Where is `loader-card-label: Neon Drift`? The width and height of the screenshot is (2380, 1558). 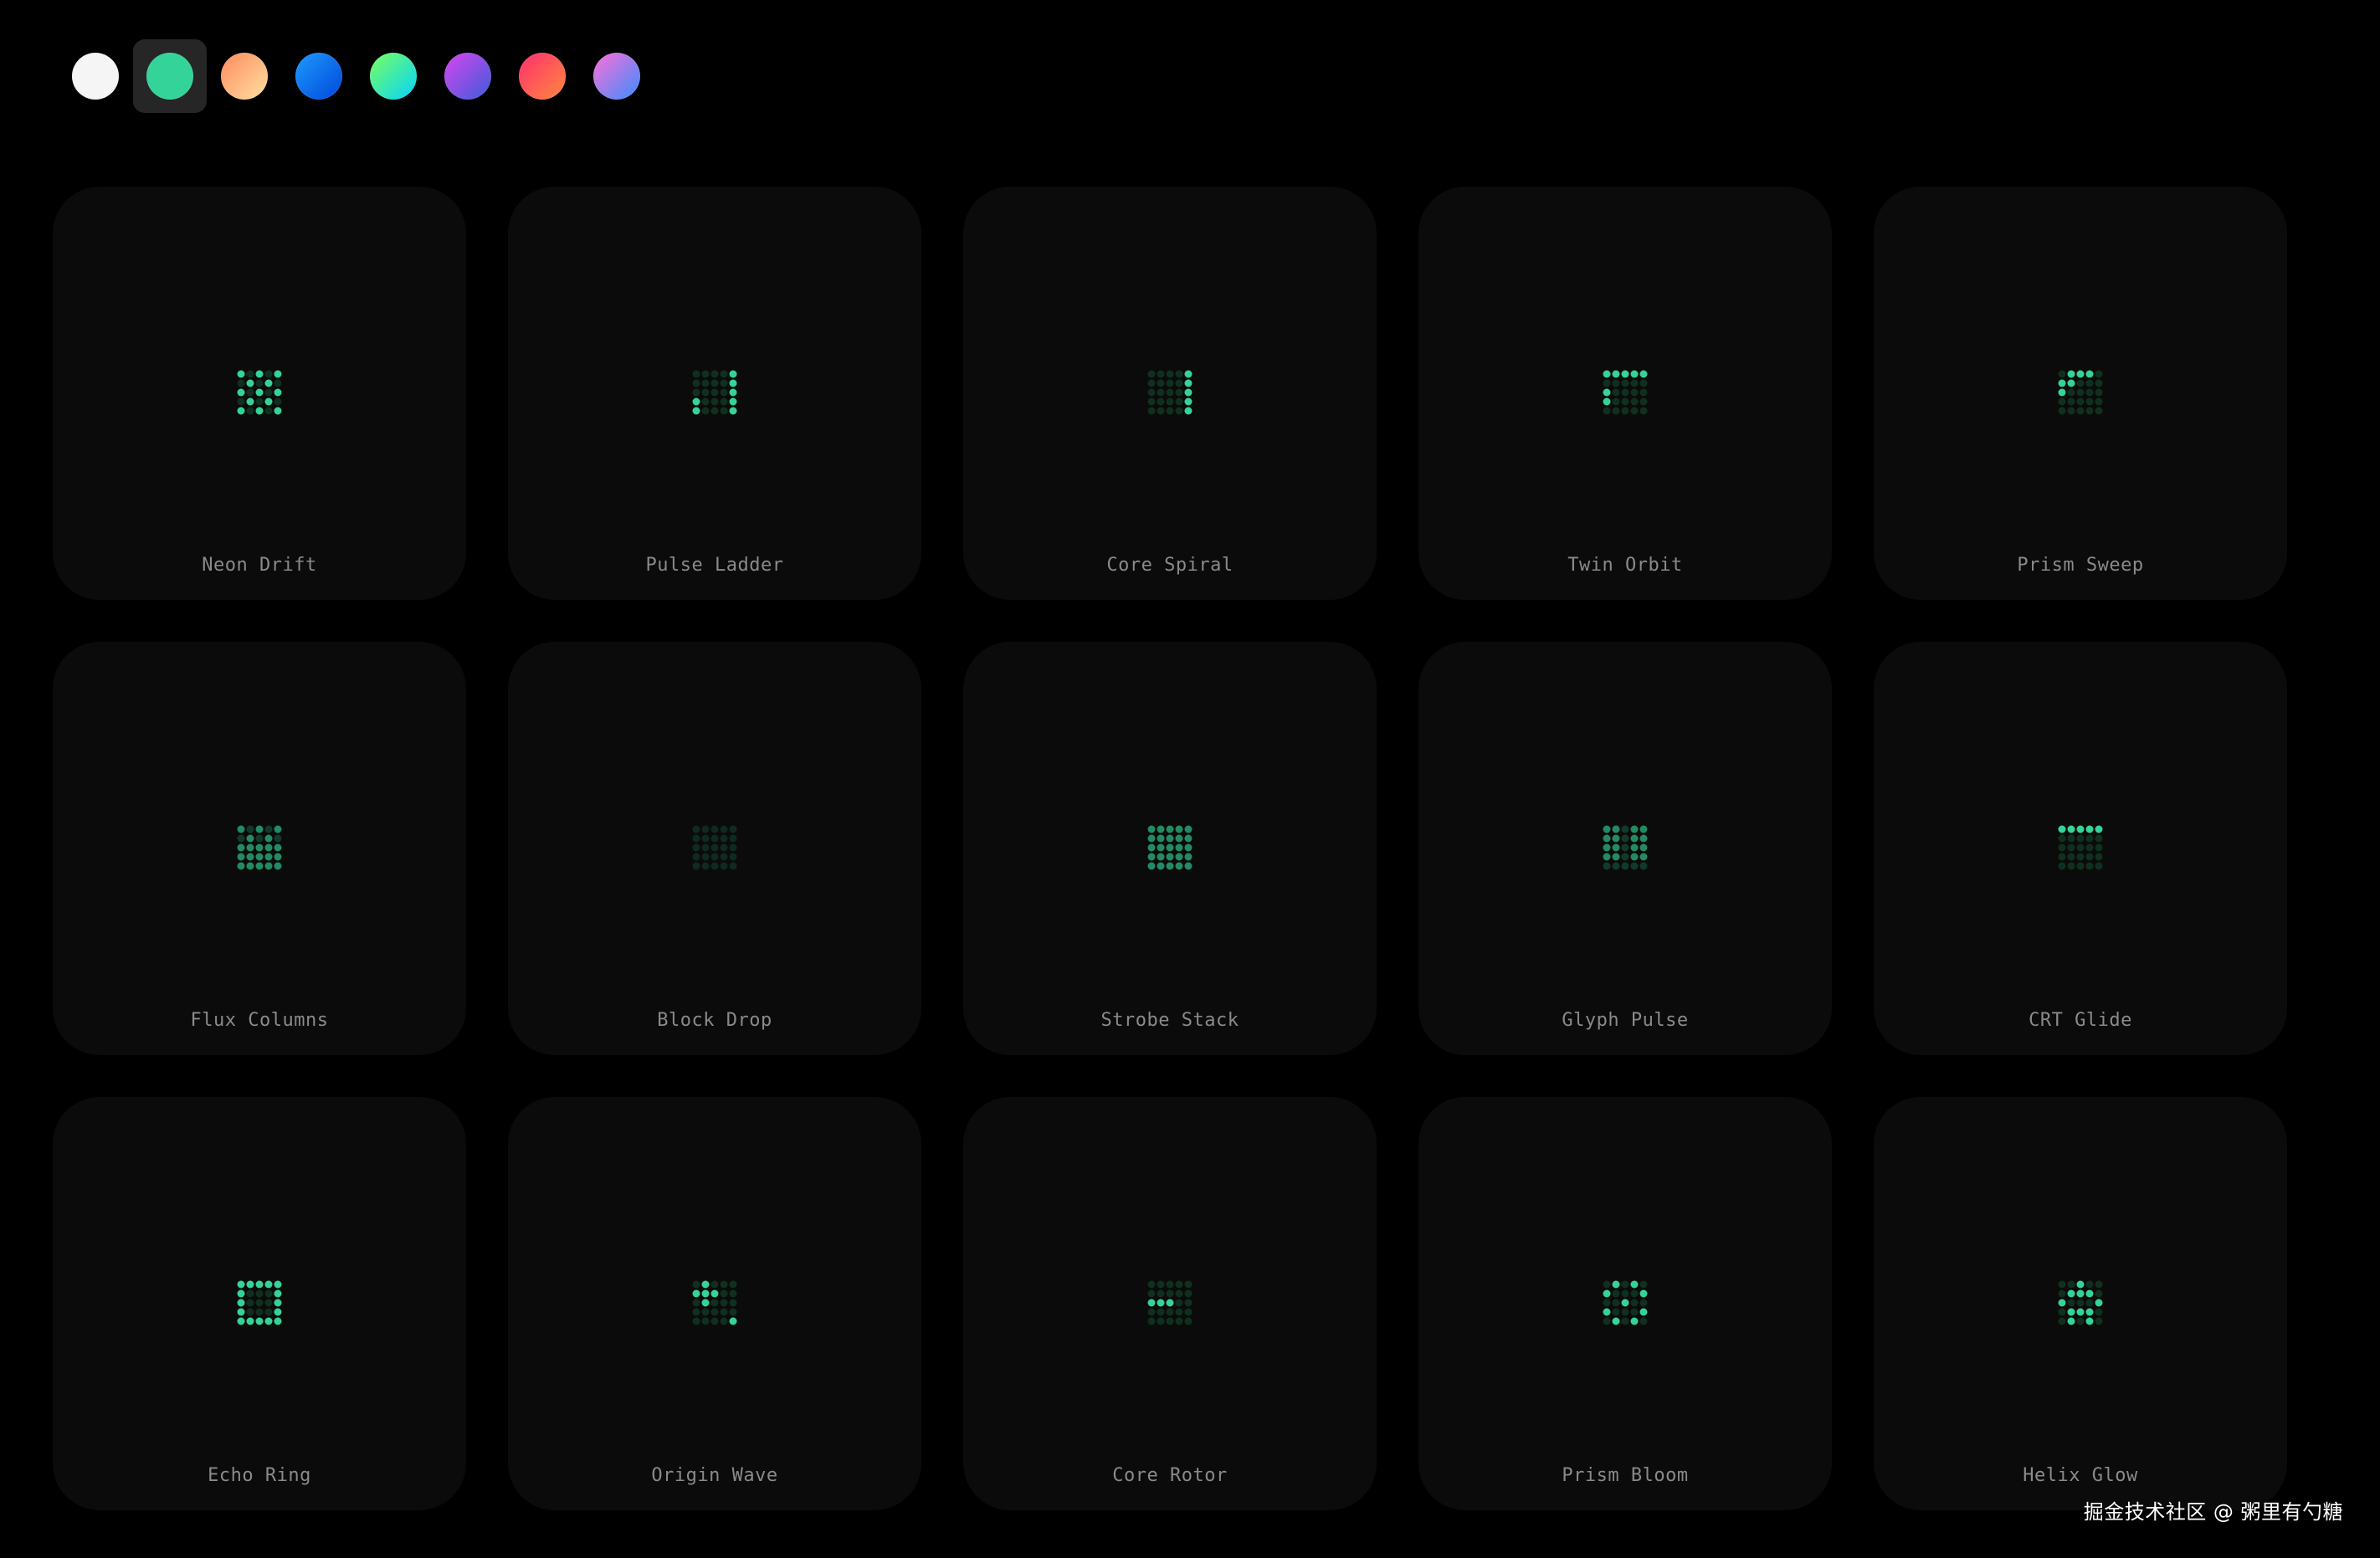
loader-card-label: Neon Drift is located at coordinates (259, 565).